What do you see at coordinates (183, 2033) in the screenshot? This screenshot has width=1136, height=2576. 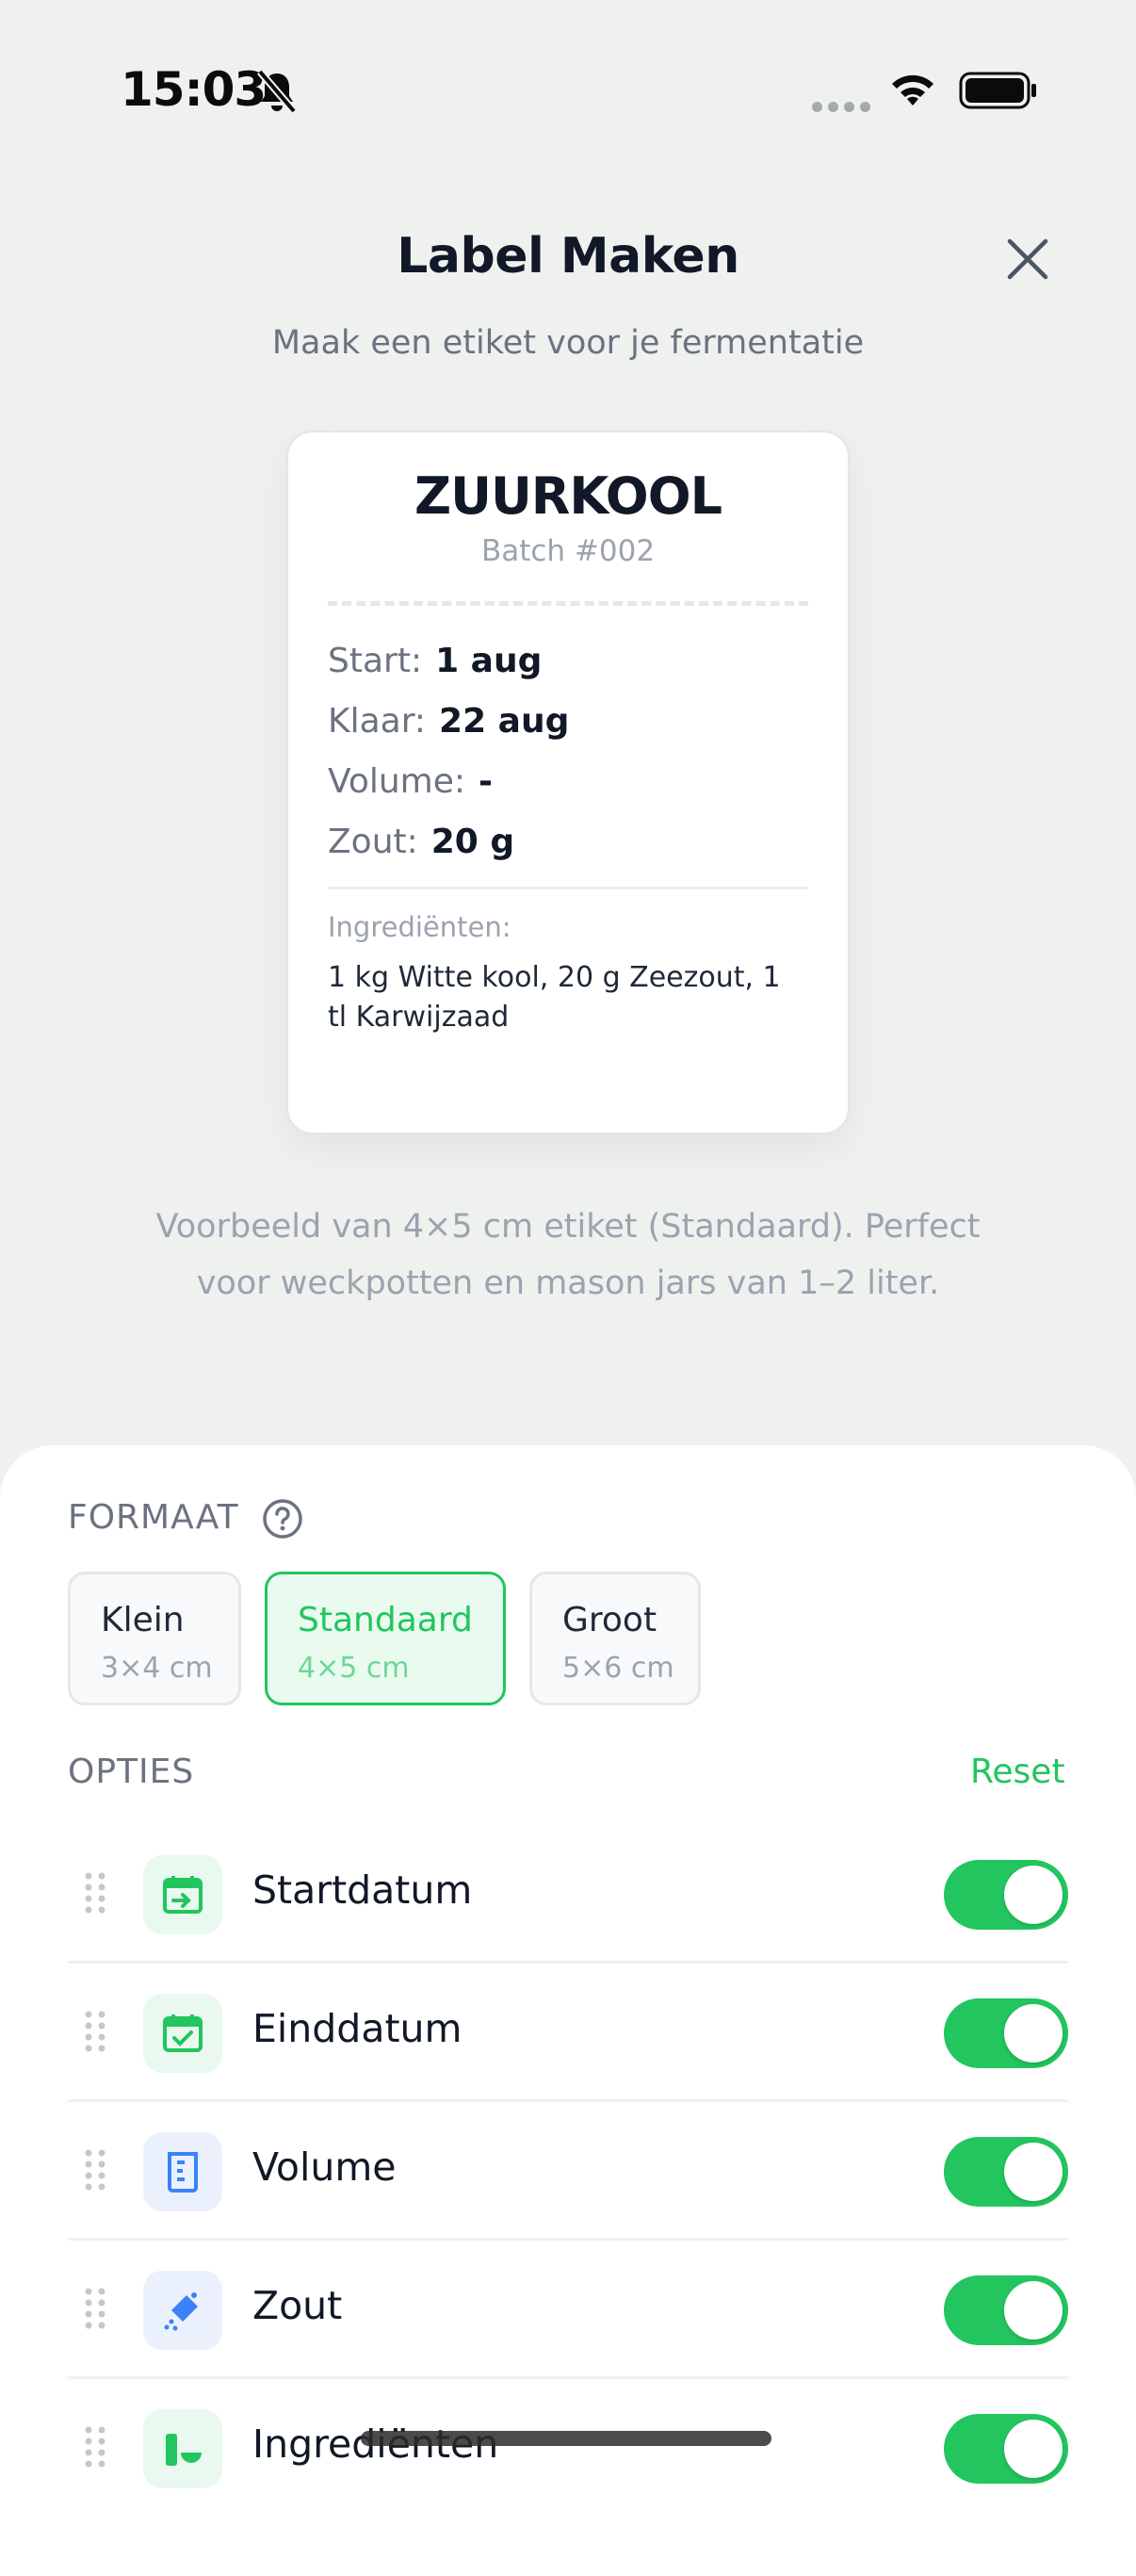 I see `calendar-check-icon` at bounding box center [183, 2033].